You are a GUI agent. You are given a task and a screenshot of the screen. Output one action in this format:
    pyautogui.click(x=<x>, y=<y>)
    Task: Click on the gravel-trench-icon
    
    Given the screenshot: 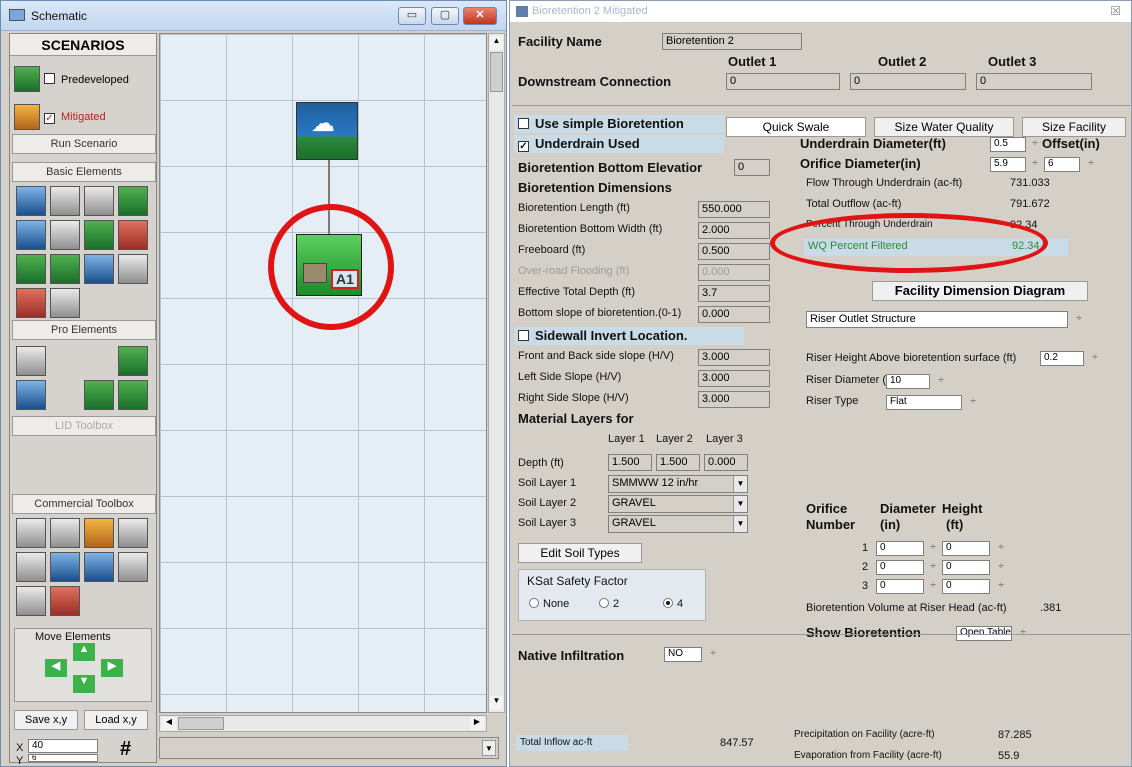 What is the action you would take?
    pyautogui.click(x=99, y=269)
    